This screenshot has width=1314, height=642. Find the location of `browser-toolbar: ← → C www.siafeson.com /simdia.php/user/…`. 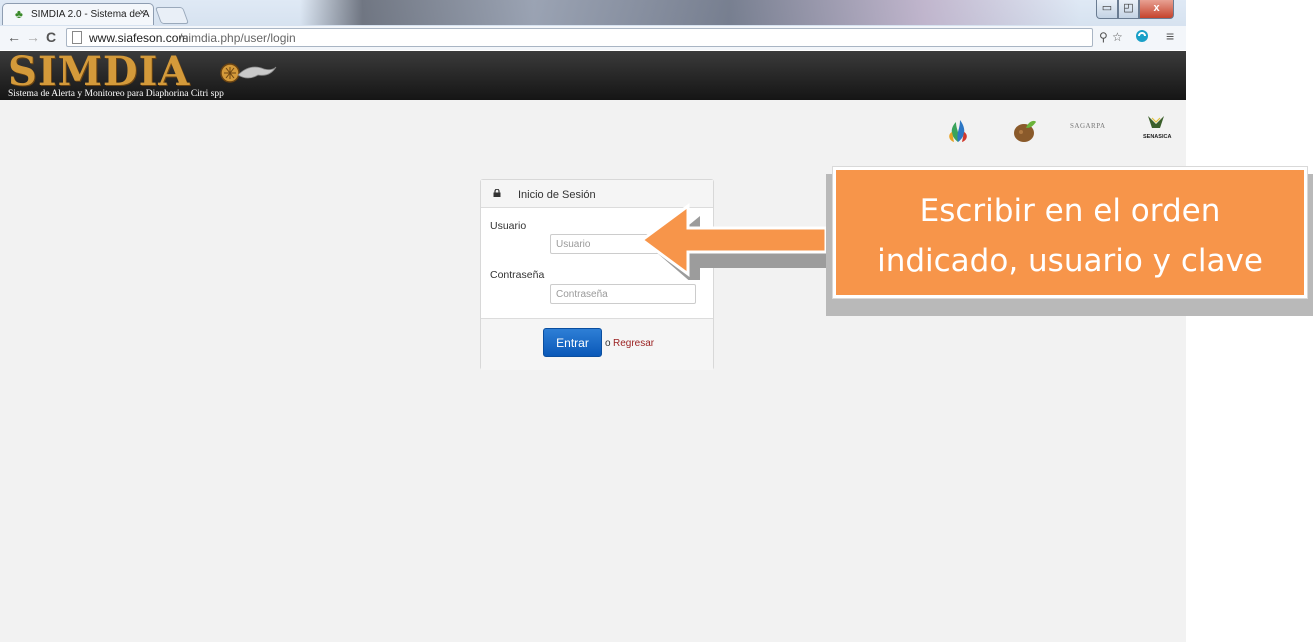

browser-toolbar: ← → C www.siafeson.com /simdia.php/user/… is located at coordinates (593, 38).